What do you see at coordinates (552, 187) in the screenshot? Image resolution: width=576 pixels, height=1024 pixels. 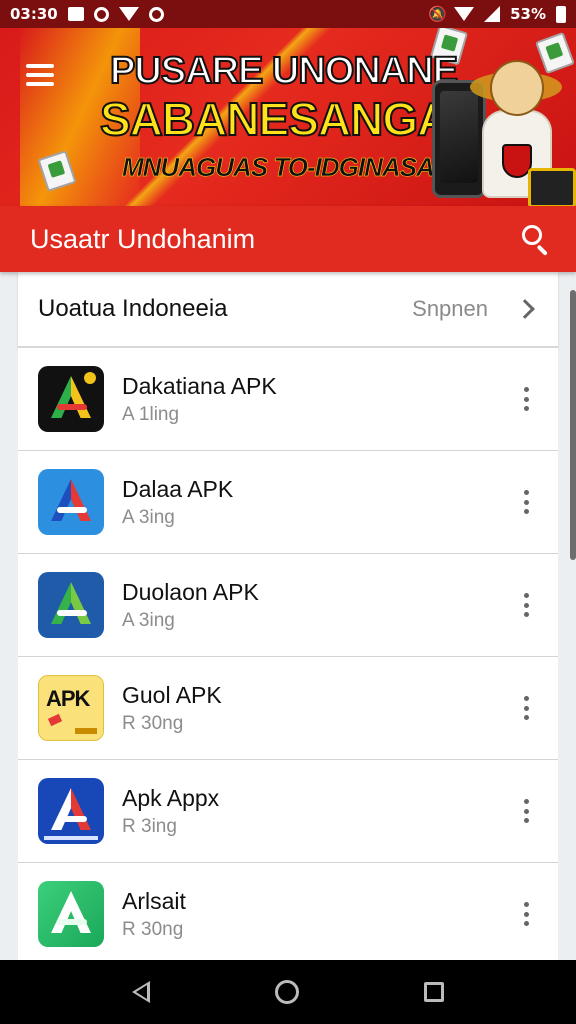 I see `chest-decoration` at bounding box center [552, 187].